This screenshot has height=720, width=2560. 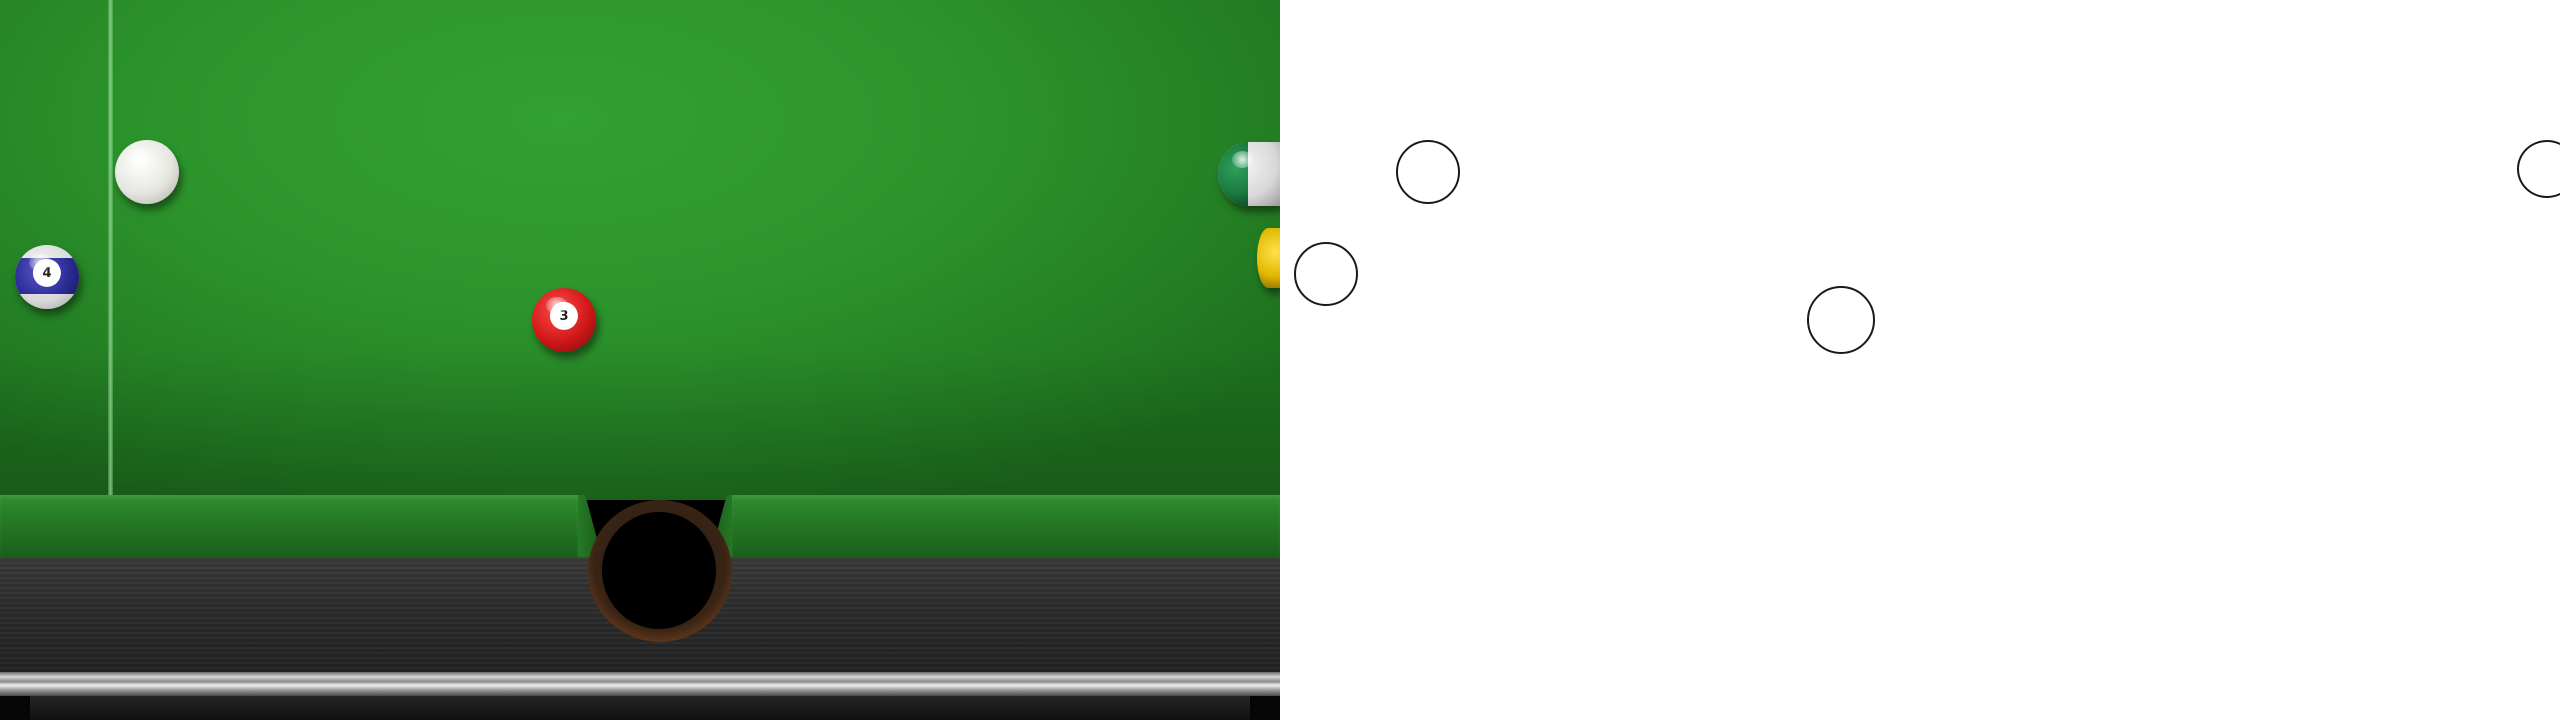 I want to click on yellow-solid-ball, so click(x=1268, y=258).